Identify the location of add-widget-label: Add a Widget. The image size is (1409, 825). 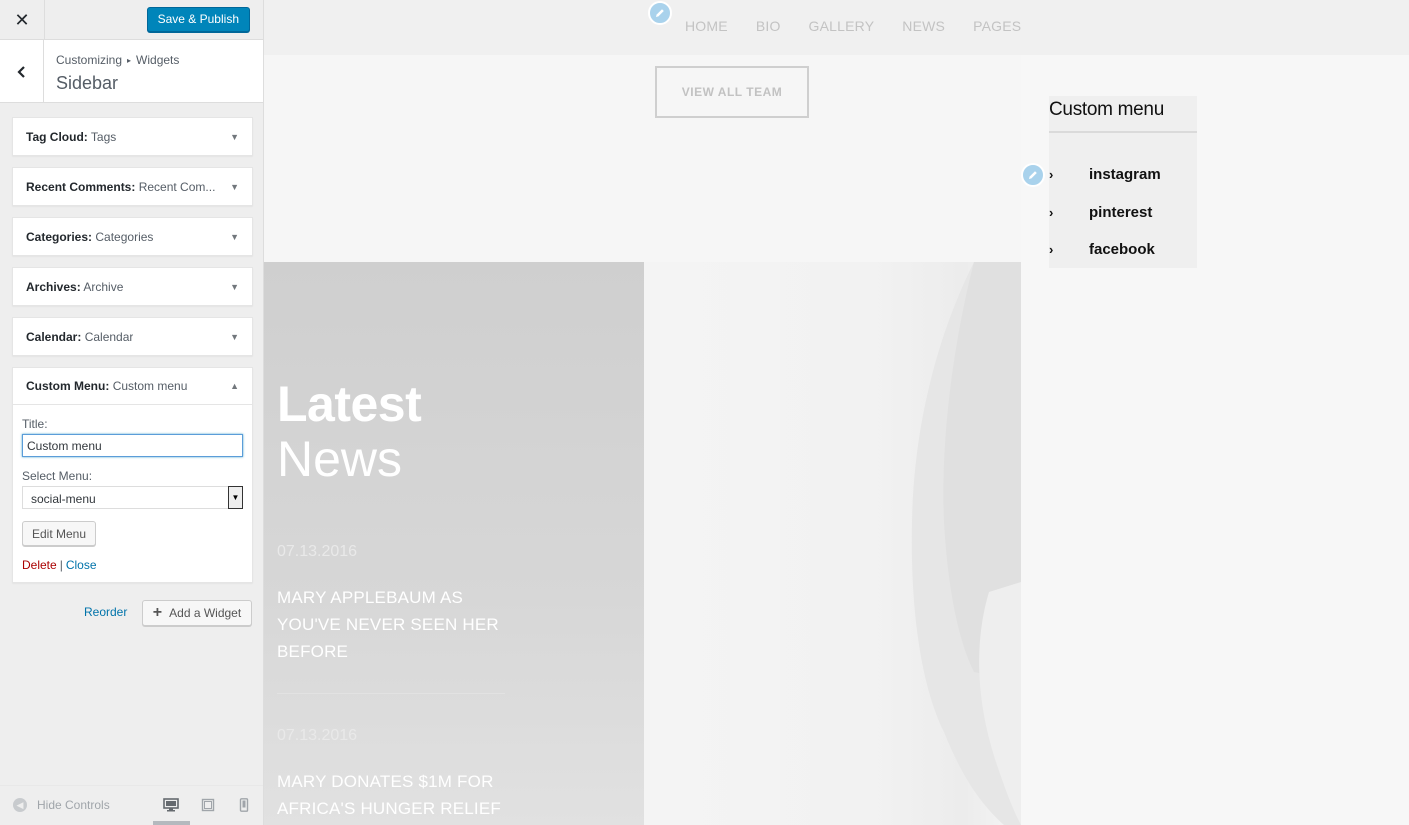
(205, 613).